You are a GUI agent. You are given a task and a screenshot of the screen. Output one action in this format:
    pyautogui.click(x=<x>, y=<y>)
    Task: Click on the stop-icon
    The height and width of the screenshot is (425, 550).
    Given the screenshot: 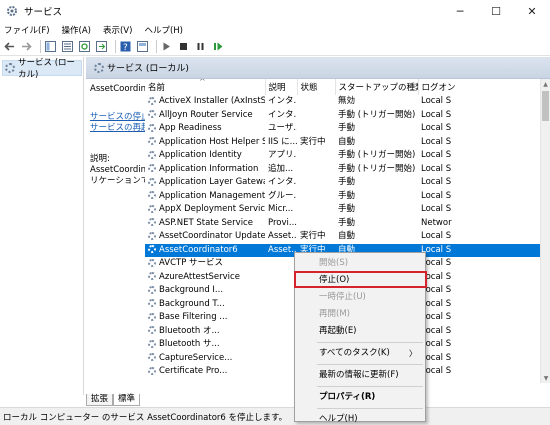 What is the action you would take?
    pyautogui.click(x=183, y=46)
    